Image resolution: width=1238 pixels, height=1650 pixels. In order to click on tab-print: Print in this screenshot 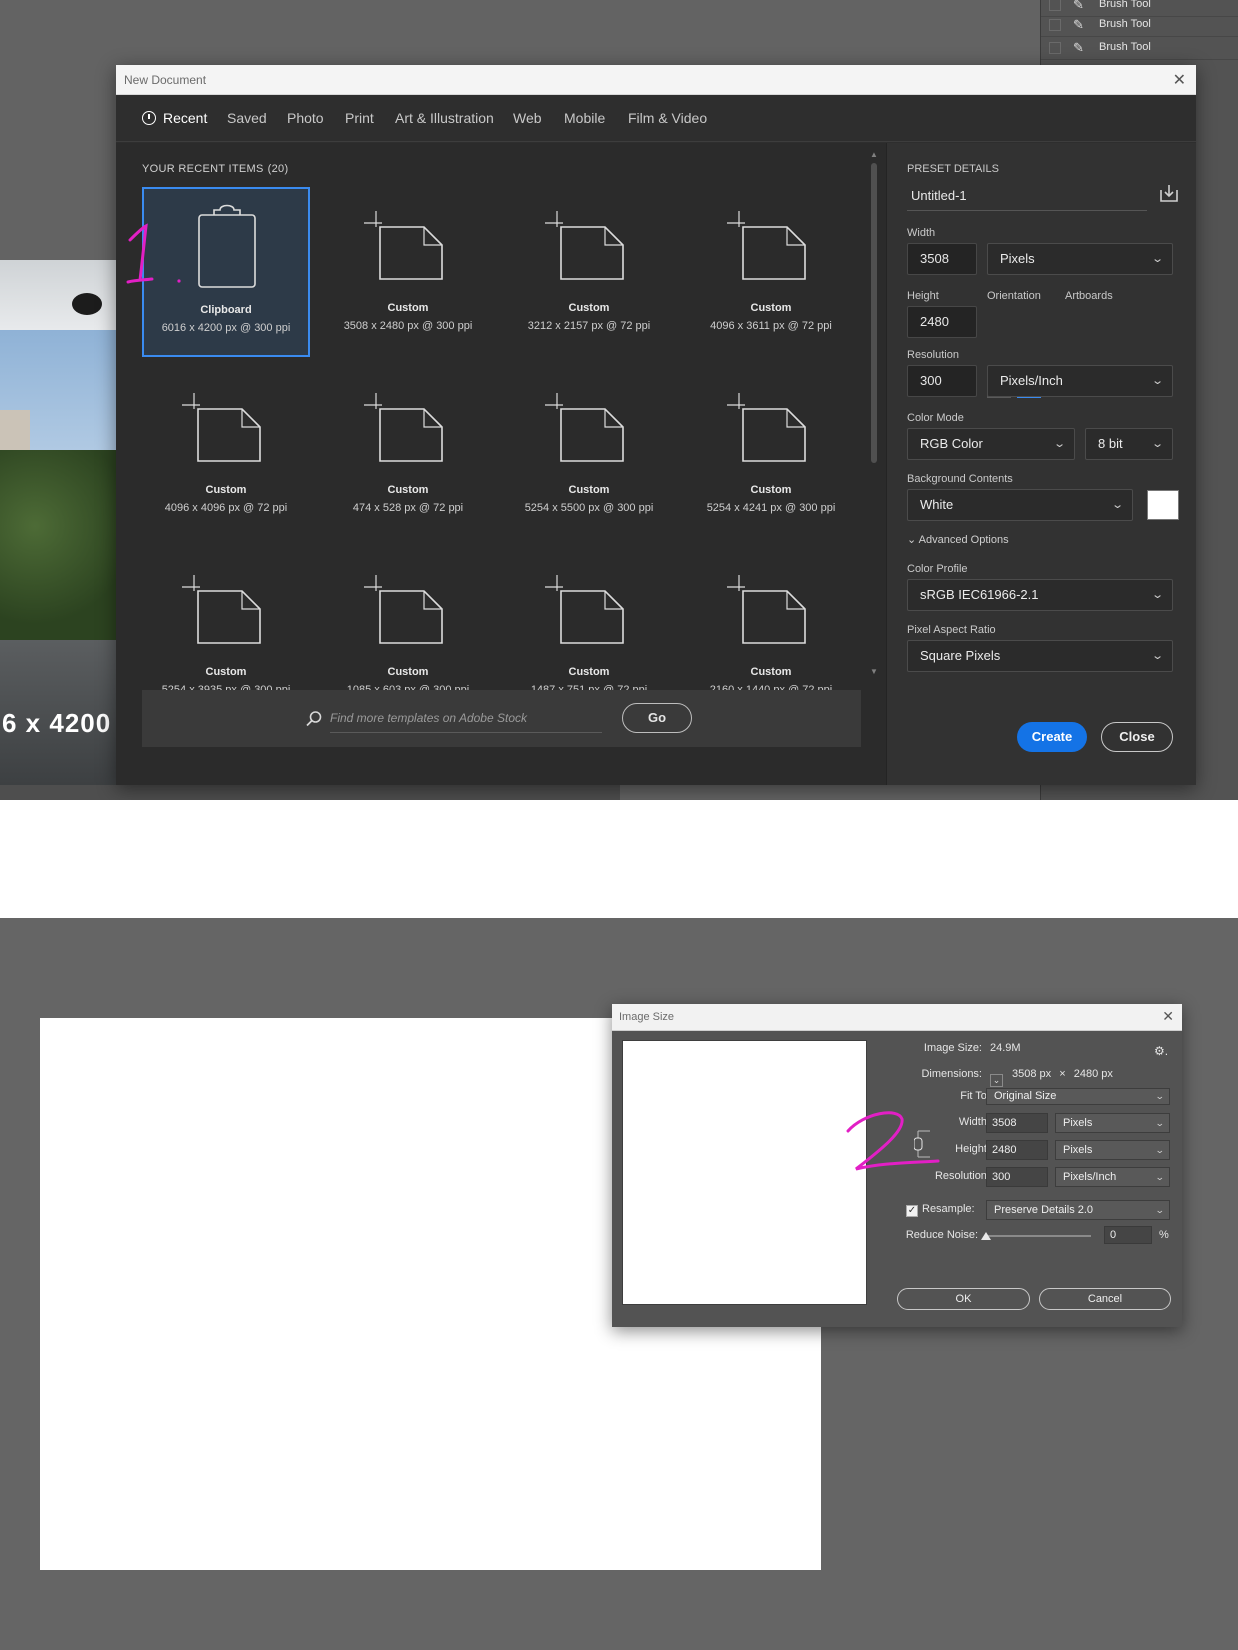, I will do `click(359, 118)`.